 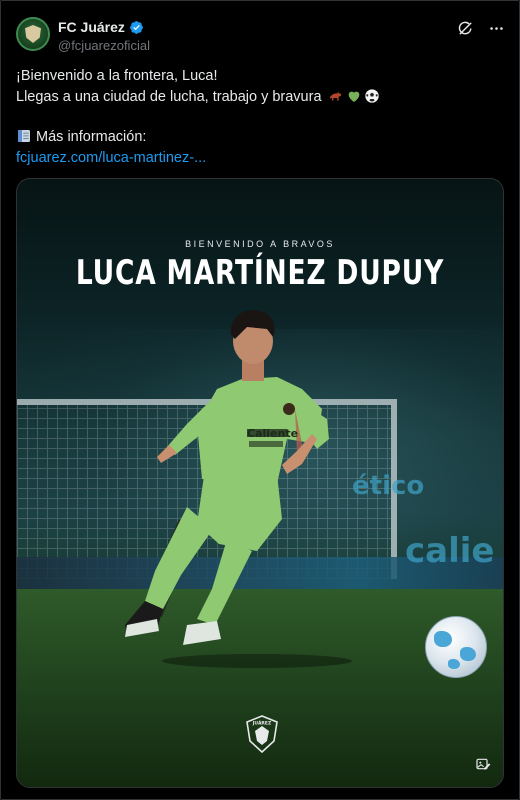 What do you see at coordinates (260, 273) in the screenshot?
I see `player-name-title: LUCA MARTÍNEZ DUPUY` at bounding box center [260, 273].